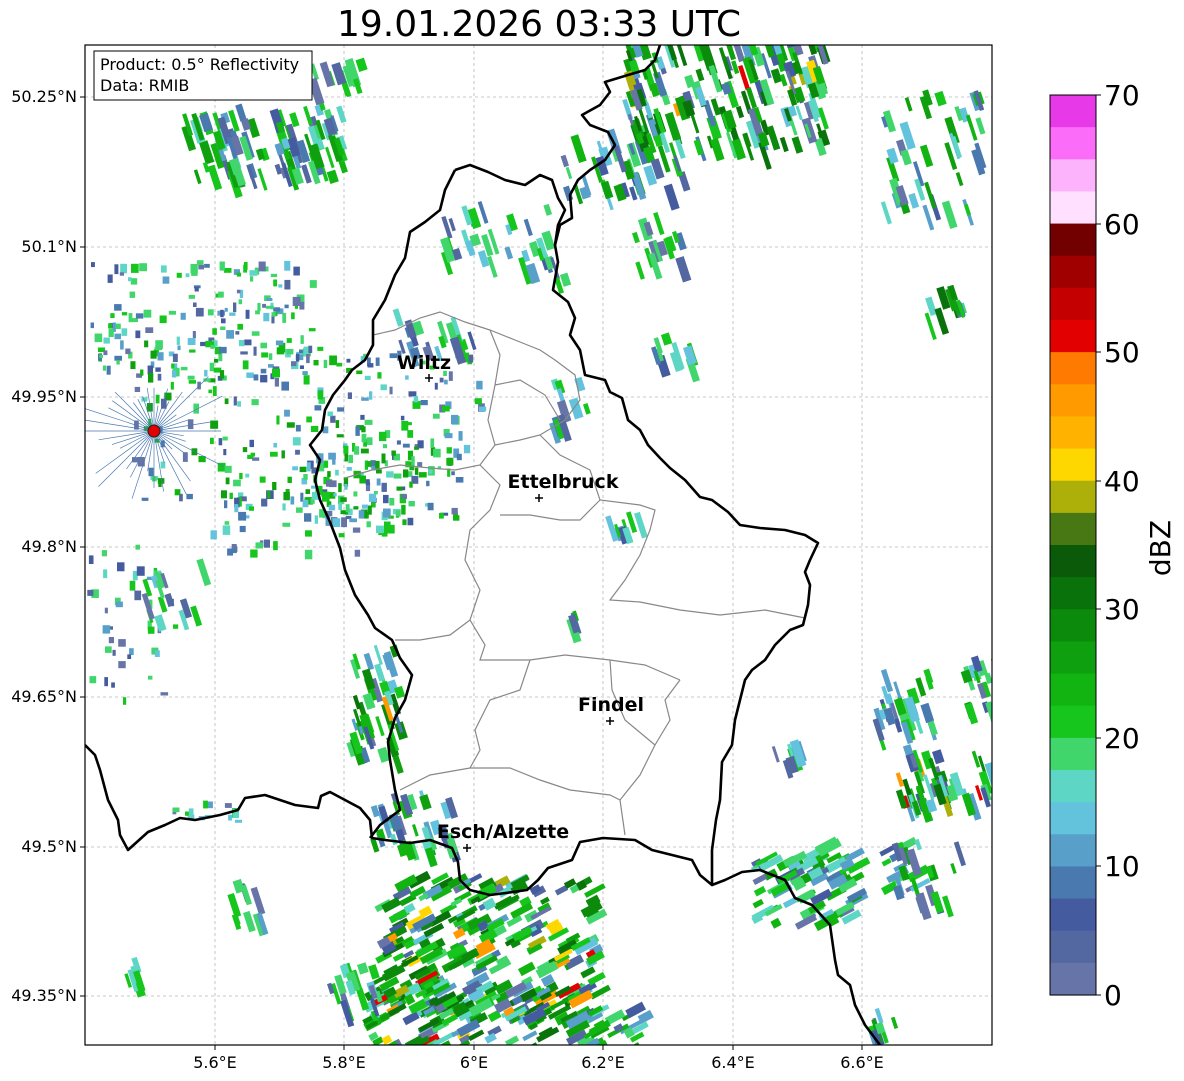 Image resolution: width=1184 pixels, height=1081 pixels. Describe the element at coordinates (49, 546) in the screenshot. I see `y-tick-label: 49.8°N` at that location.